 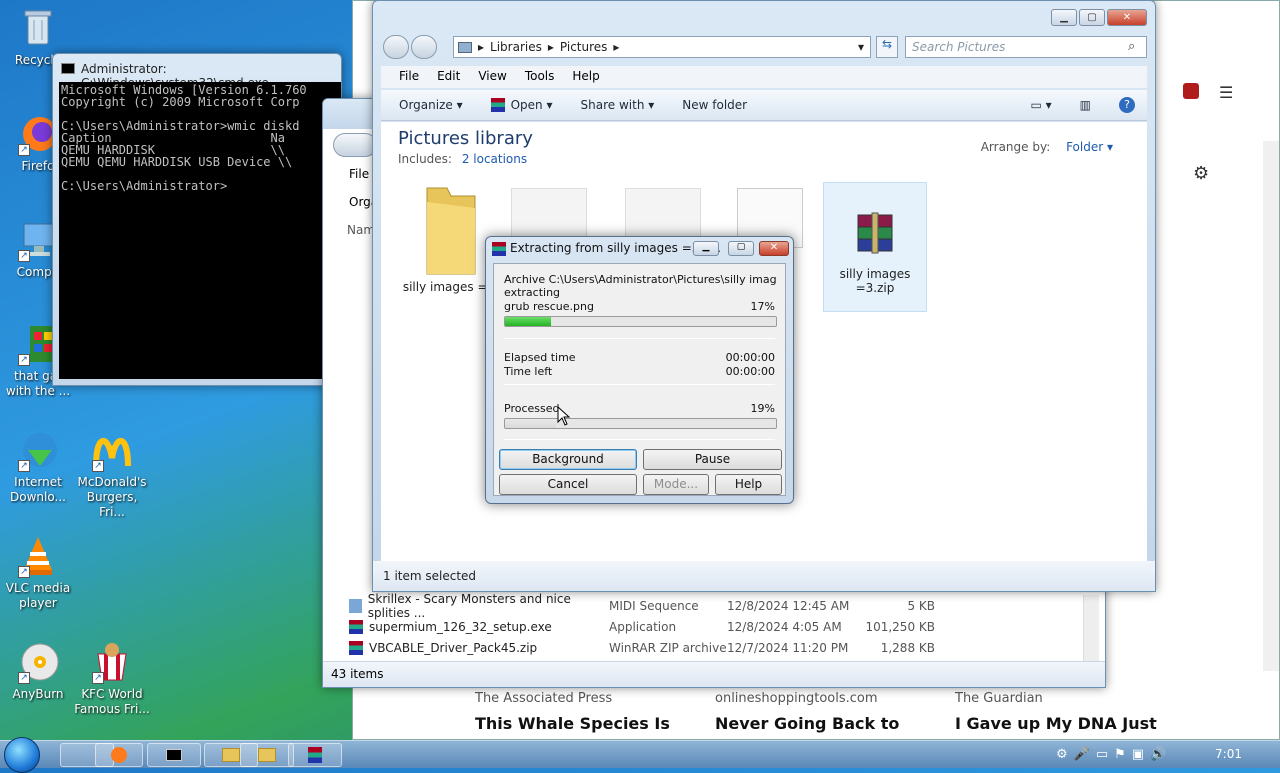 What do you see at coordinates (584, 47) in the screenshot?
I see `breadcrumb-pictures: Pictures` at bounding box center [584, 47].